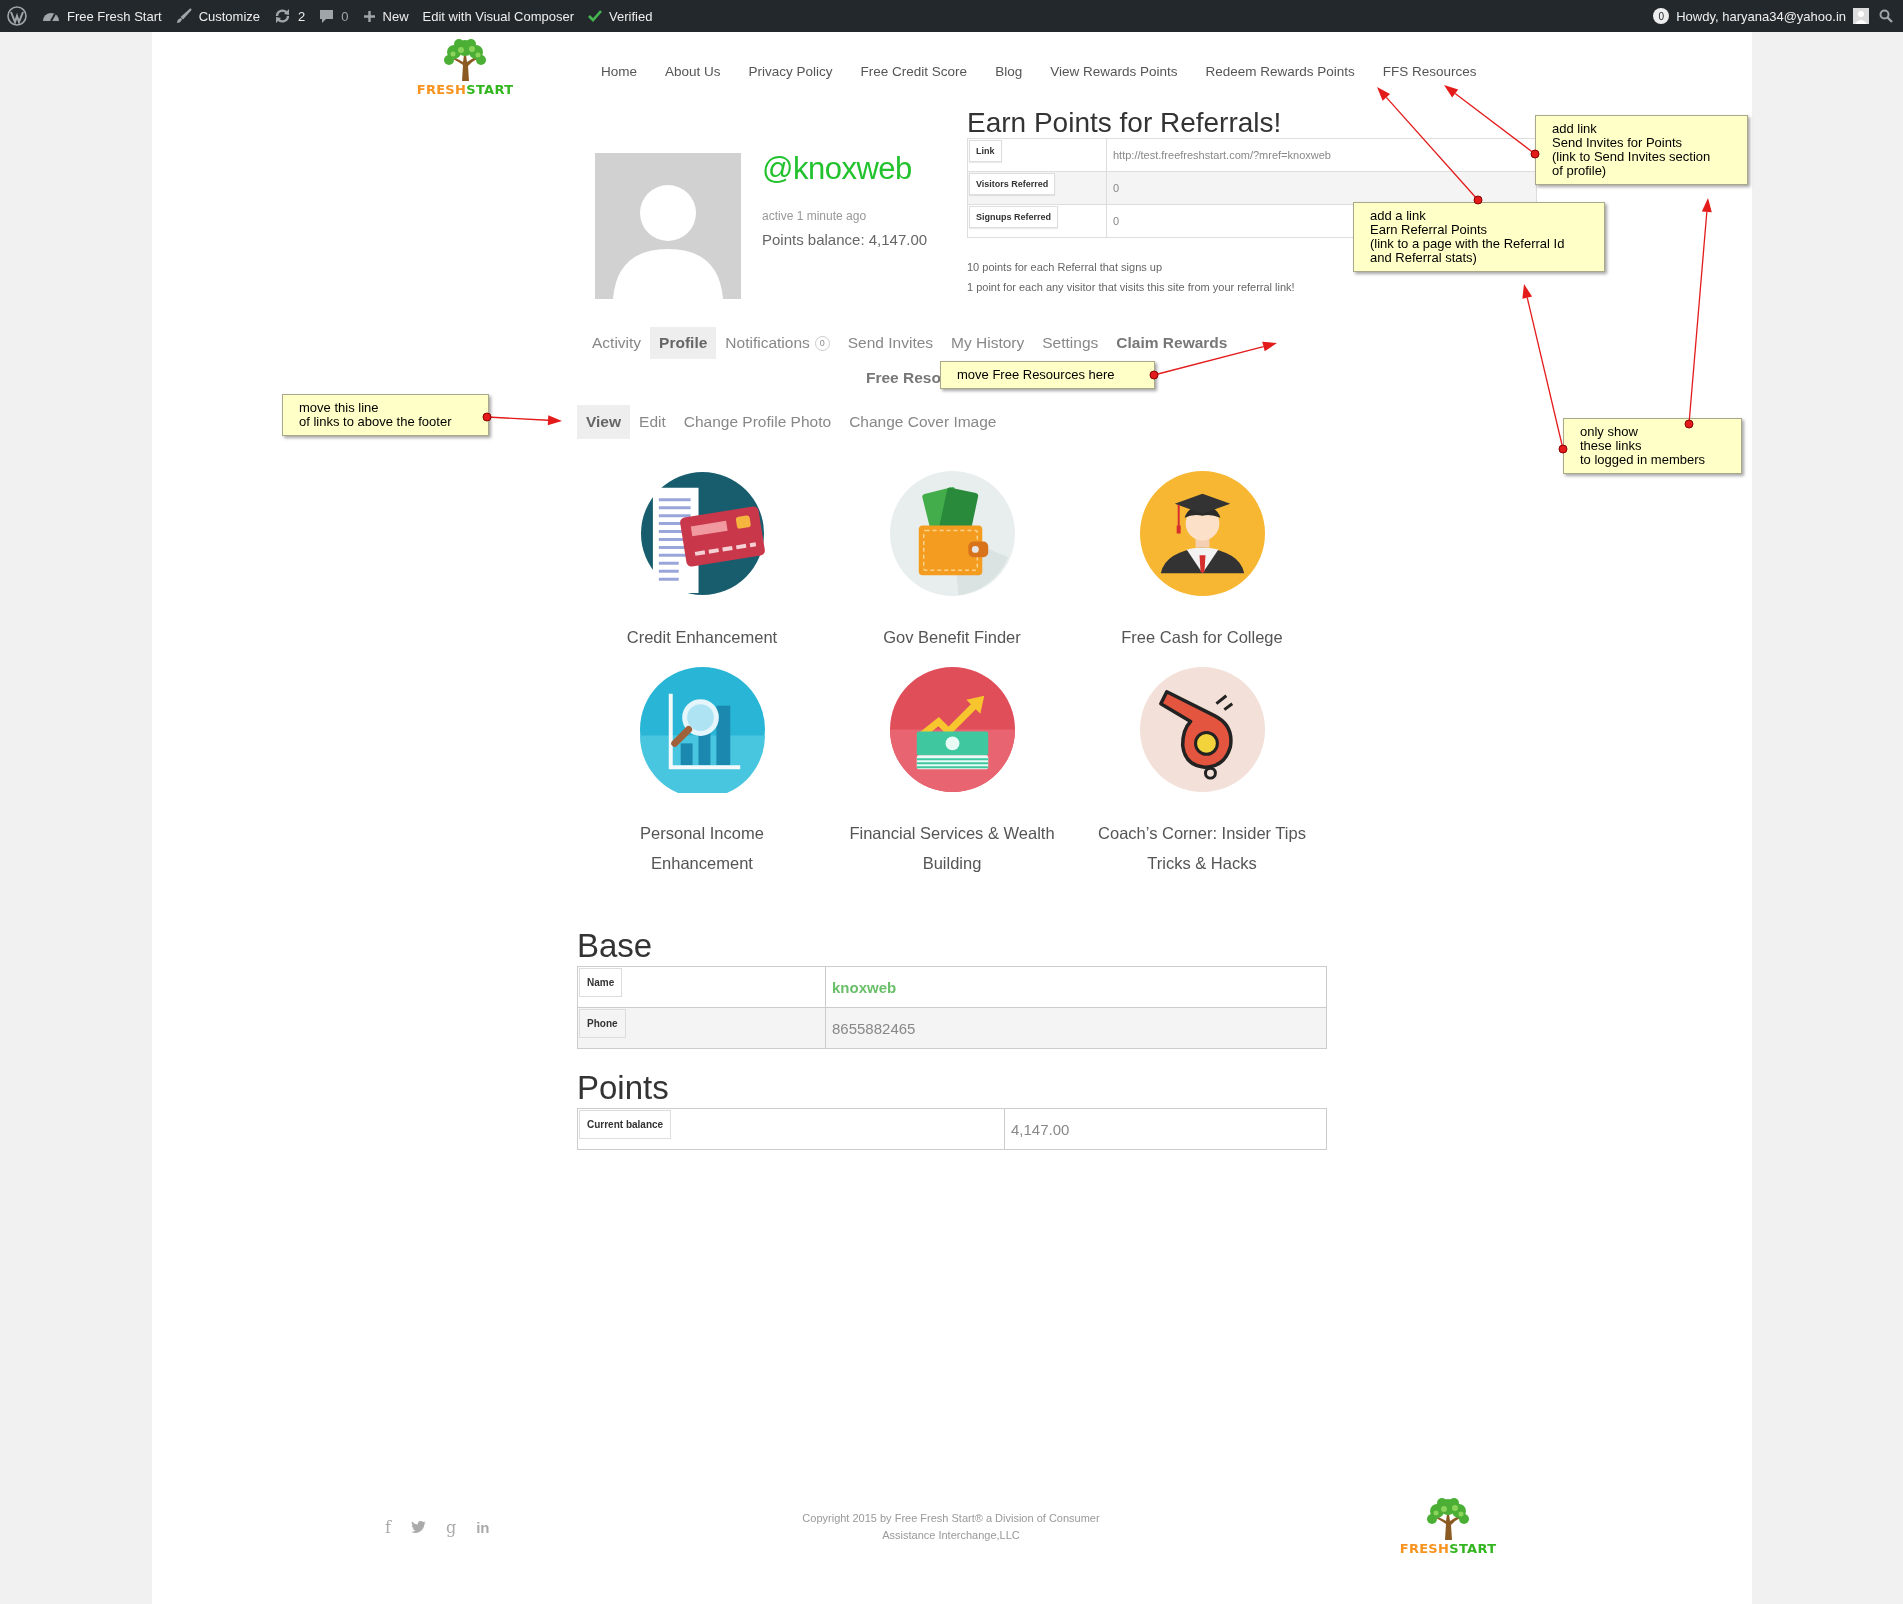 The image size is (1903, 1604). What do you see at coordinates (625, 1124) in the screenshot?
I see `field-label: Current balance` at bounding box center [625, 1124].